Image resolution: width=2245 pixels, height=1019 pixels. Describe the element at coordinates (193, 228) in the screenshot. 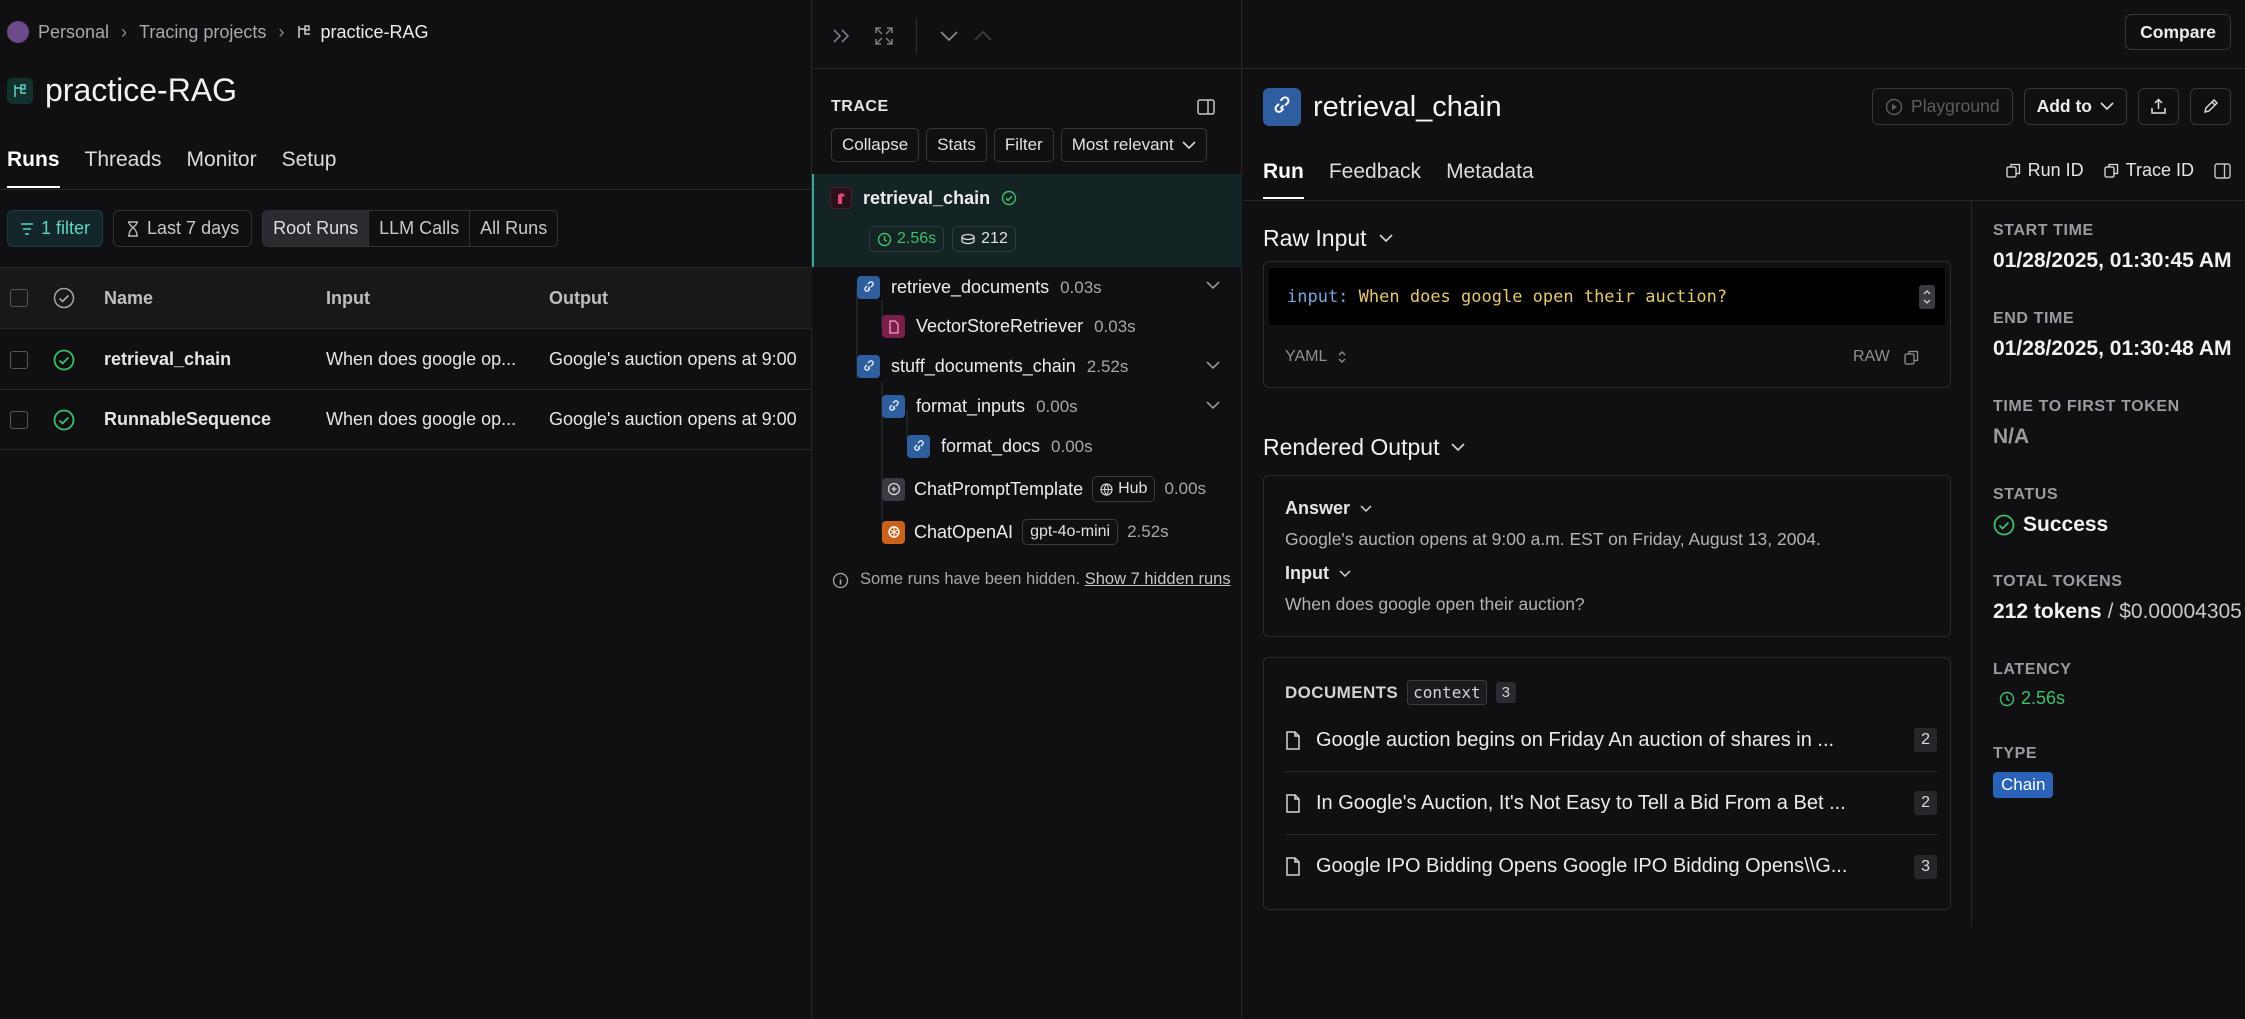

I see `time-range-label: Last 7 days` at that location.